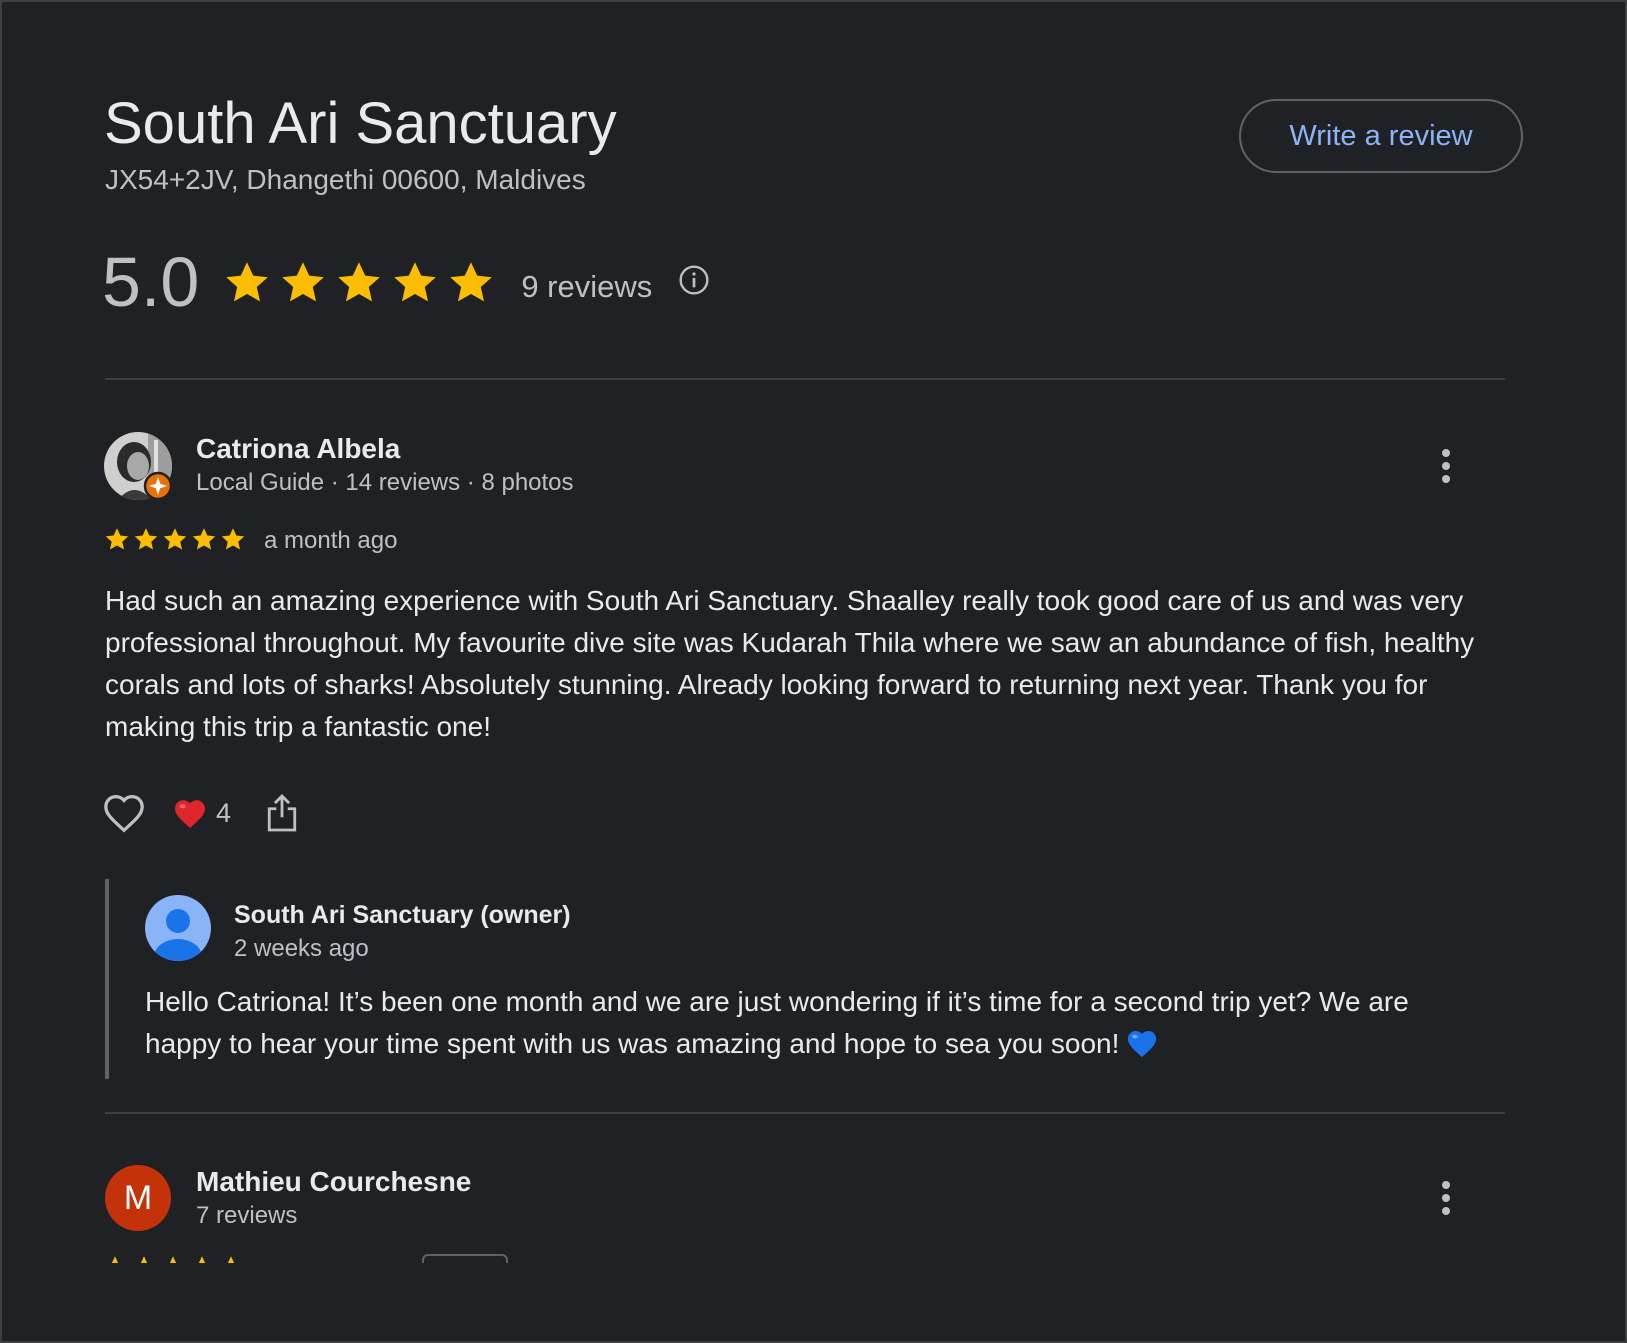 The image size is (1627, 1343). I want to click on reviewer-meta: 7 reviews, so click(246, 1216).